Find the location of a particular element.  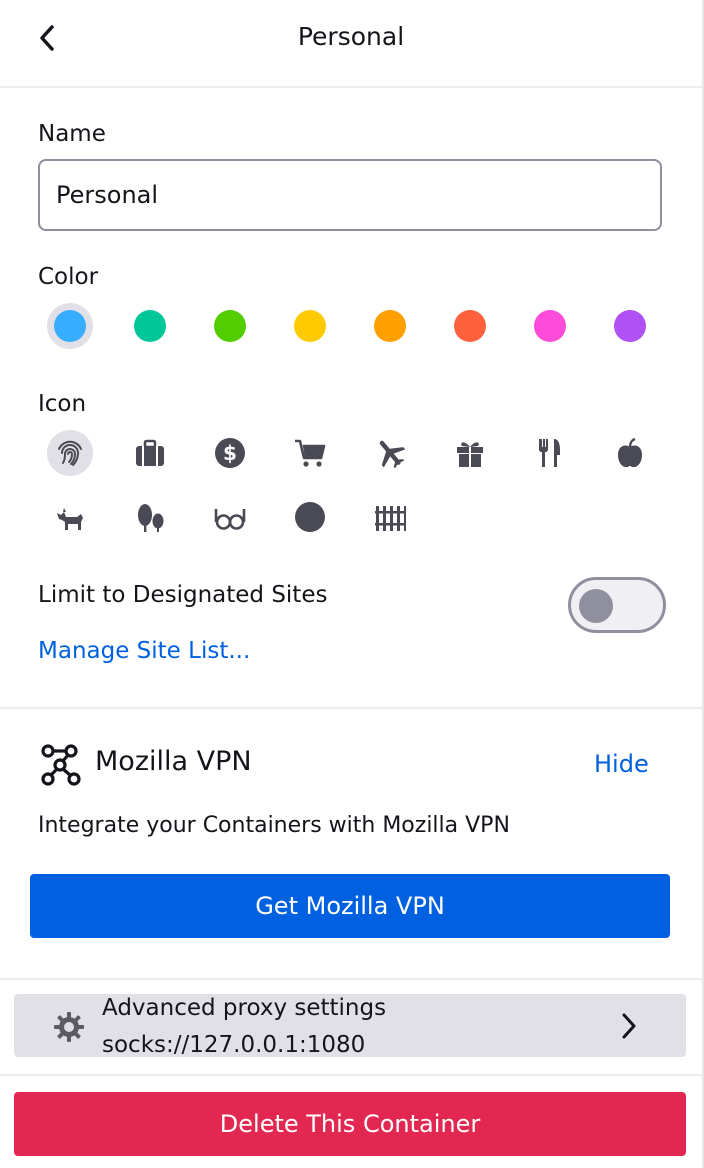

color-swatch-red is located at coordinates (470, 326).